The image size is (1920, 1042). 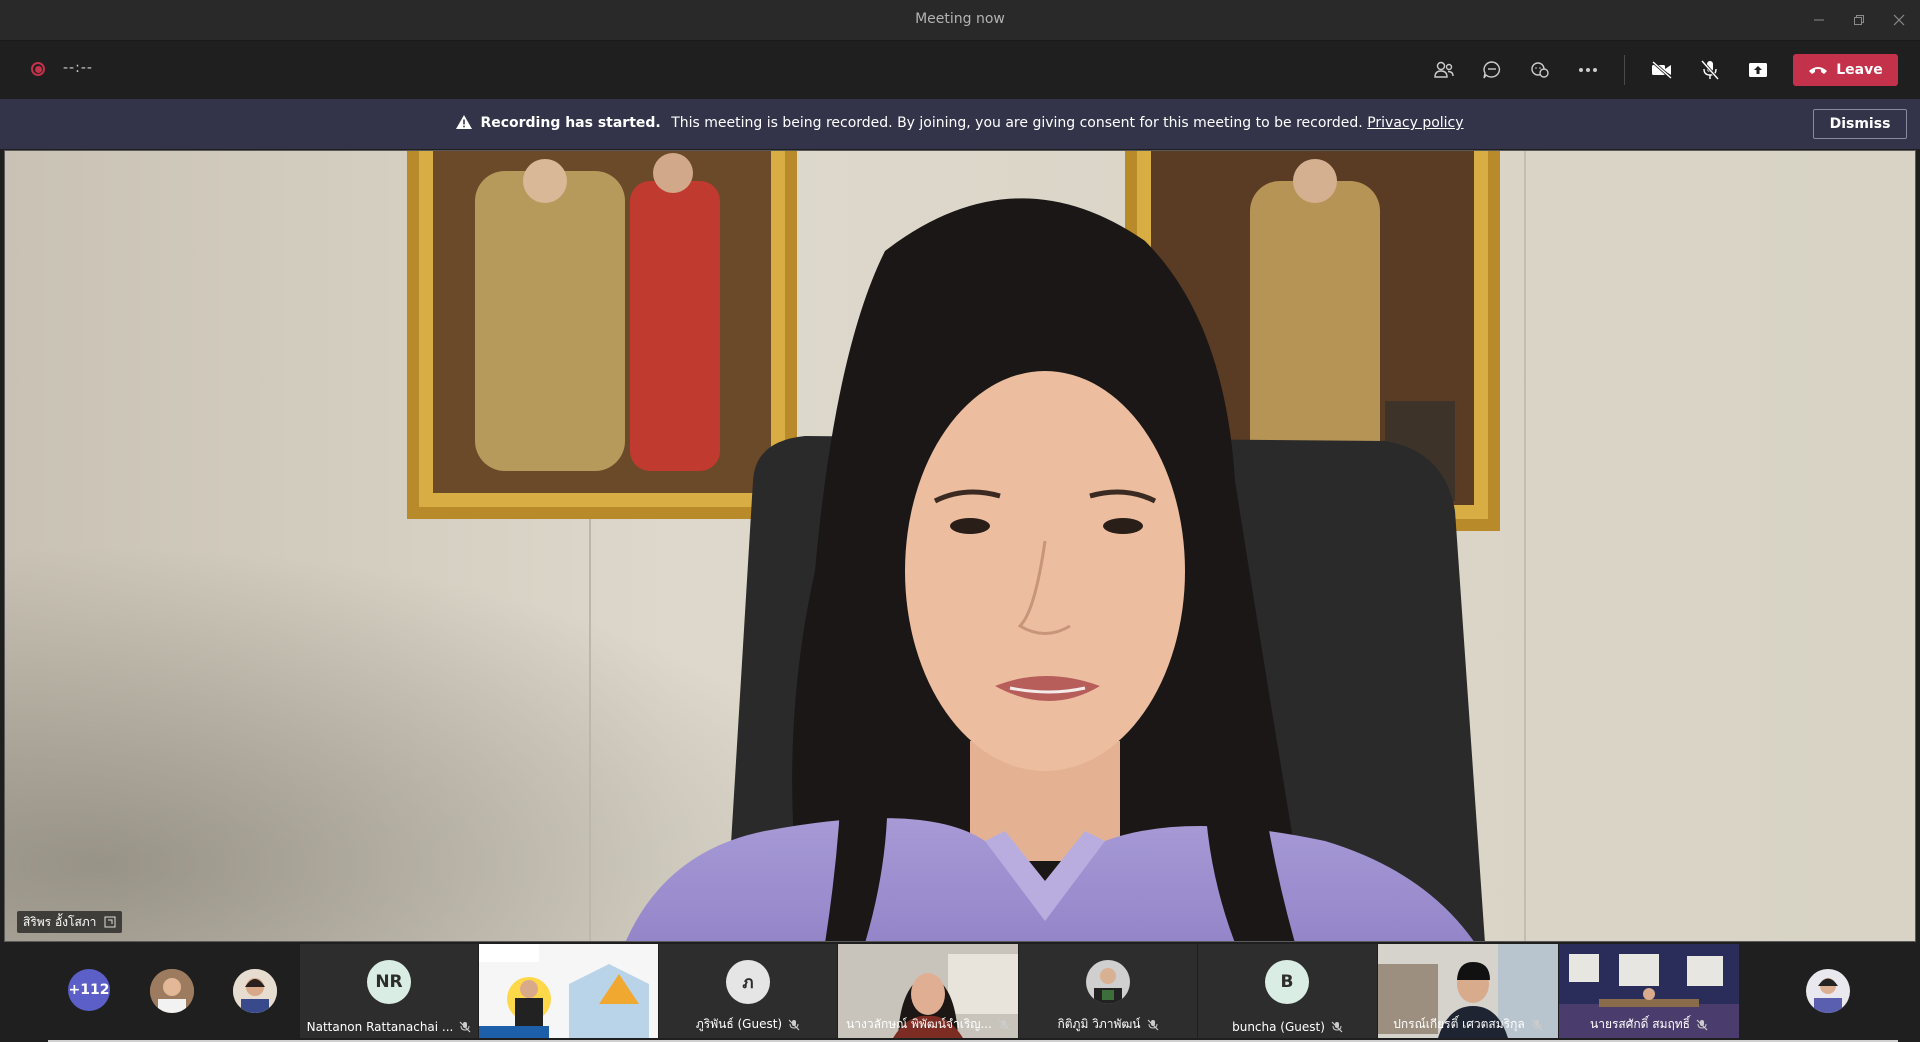 What do you see at coordinates (1492, 70) in the screenshot?
I see `chat-button` at bounding box center [1492, 70].